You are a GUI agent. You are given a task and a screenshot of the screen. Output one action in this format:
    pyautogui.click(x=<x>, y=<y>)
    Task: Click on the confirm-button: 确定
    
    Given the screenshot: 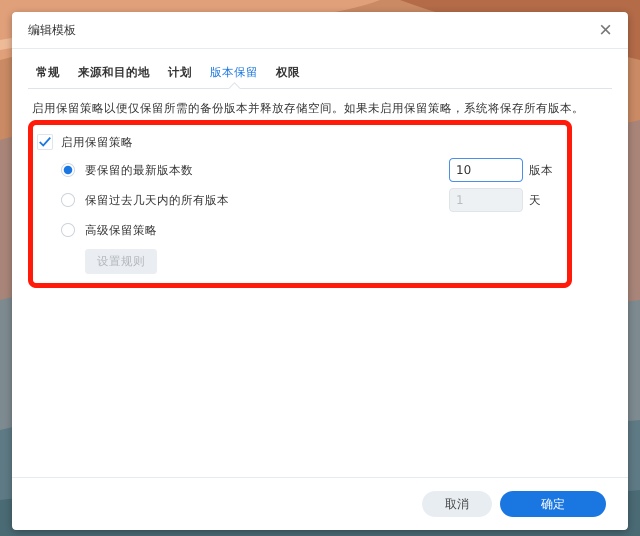 What is the action you would take?
    pyautogui.click(x=553, y=504)
    